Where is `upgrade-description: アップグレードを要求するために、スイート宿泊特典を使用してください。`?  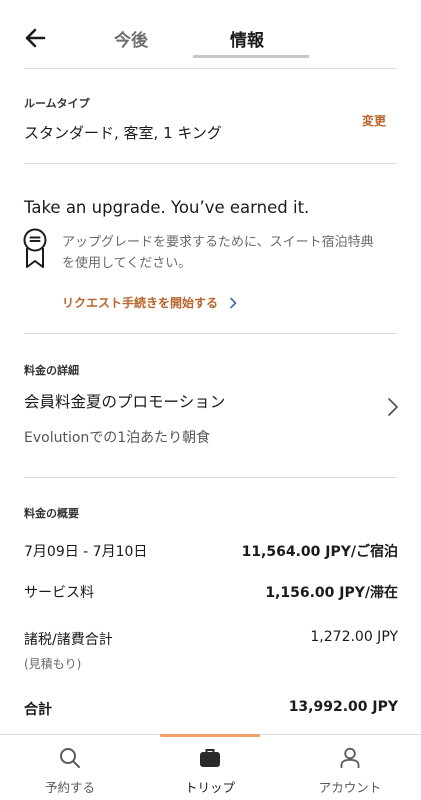 upgrade-description: アップグレードを要求するために、スイート宿泊特典を使用してください。 is located at coordinates (218, 253).